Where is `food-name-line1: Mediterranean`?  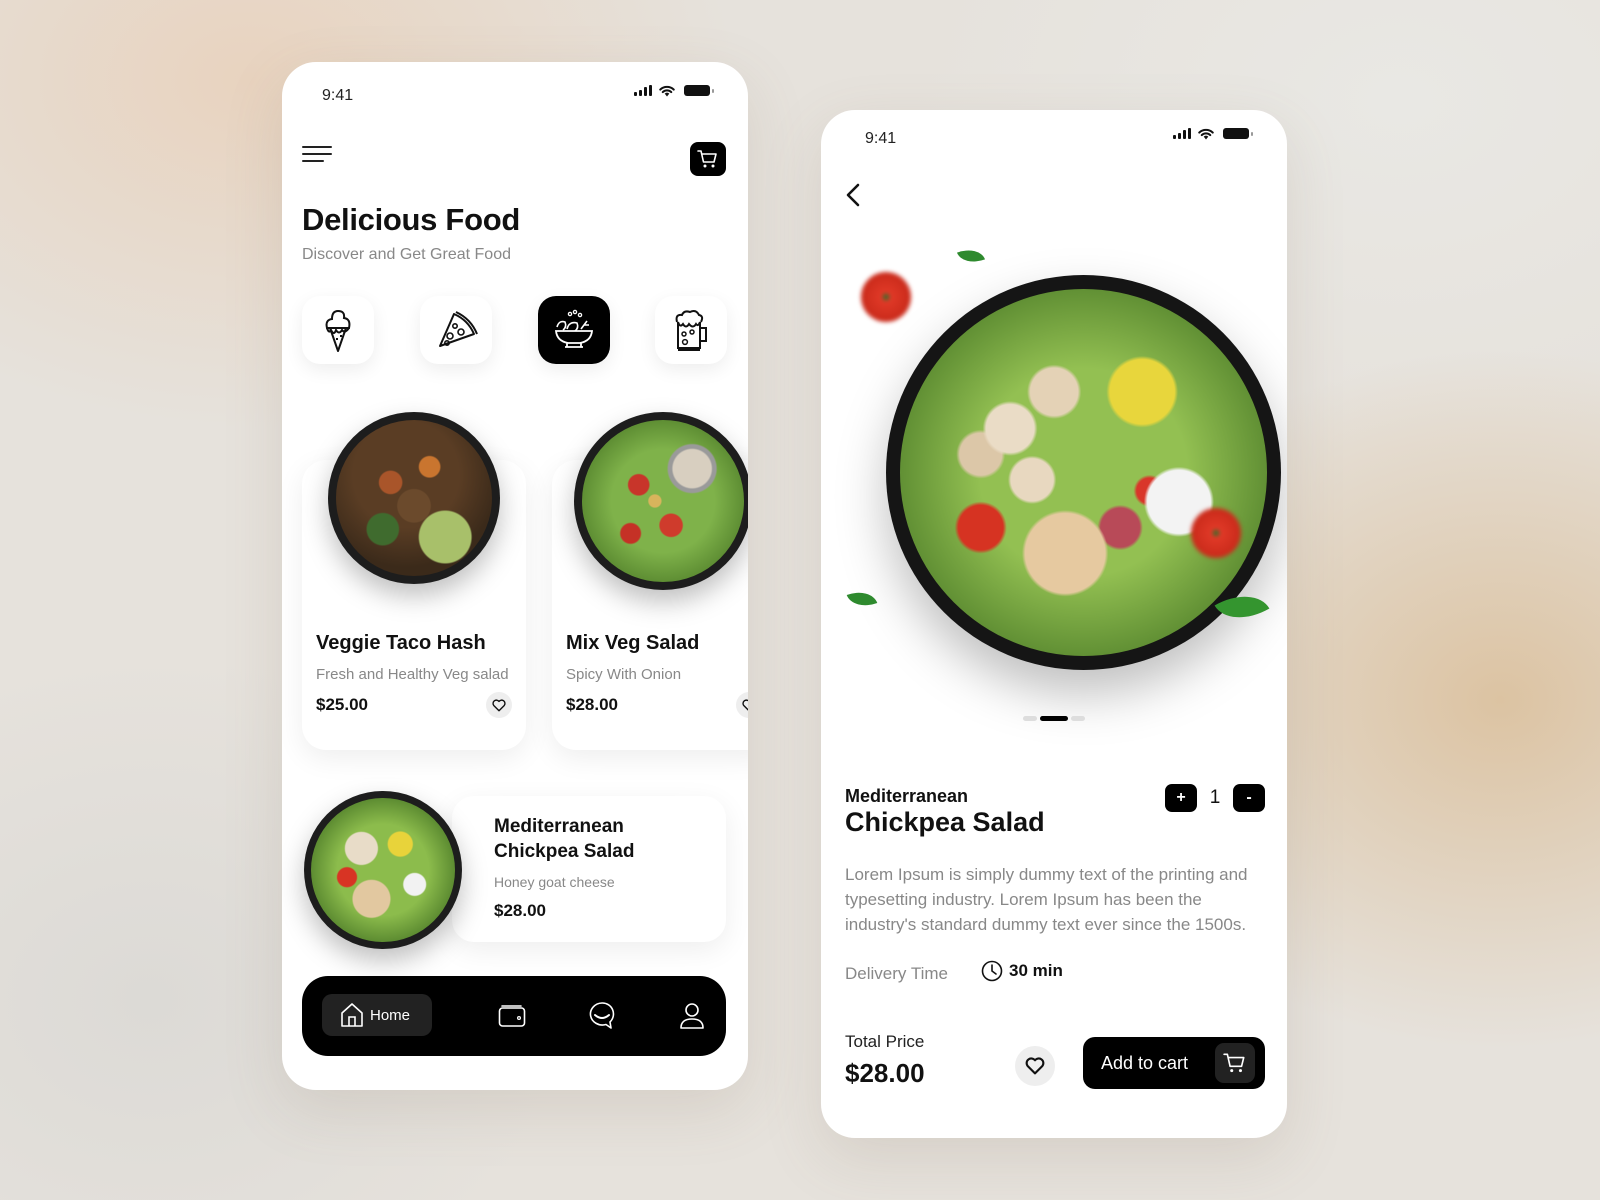
food-name-line1: Mediterranean is located at coordinates (559, 826).